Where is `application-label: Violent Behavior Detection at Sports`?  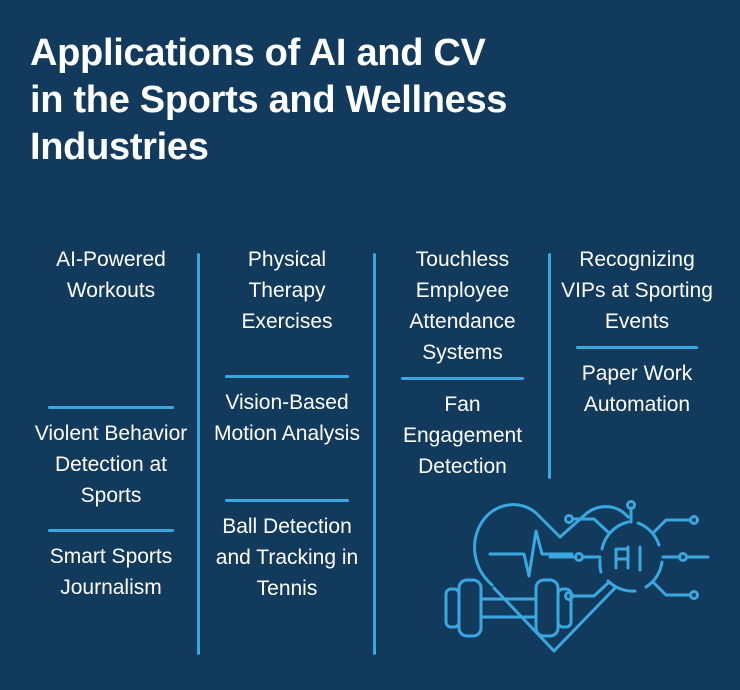
application-label: Violent Behavior Detection at Sports is located at coordinates (111, 464).